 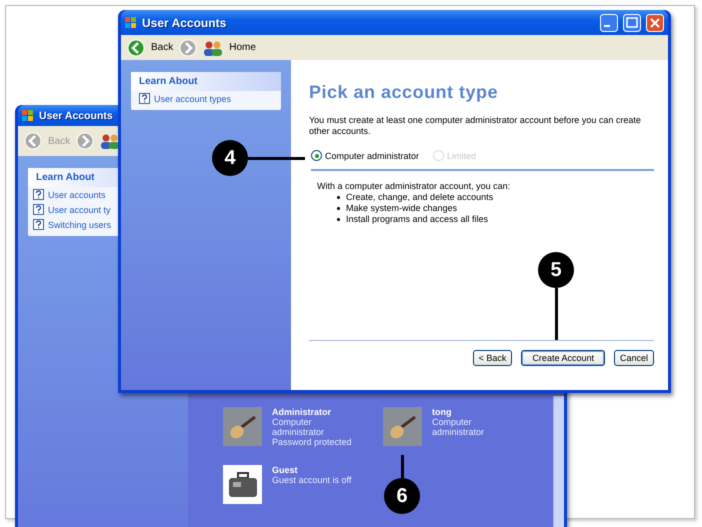 What do you see at coordinates (316, 155) in the screenshot?
I see `radio-button` at bounding box center [316, 155].